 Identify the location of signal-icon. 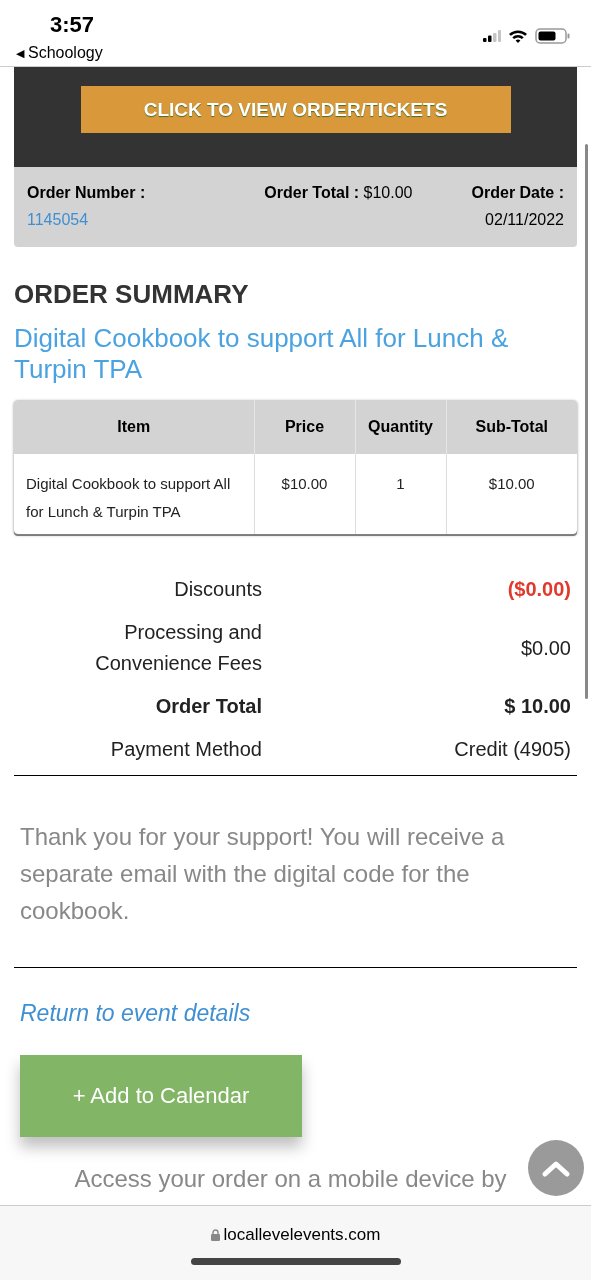
(492, 36).